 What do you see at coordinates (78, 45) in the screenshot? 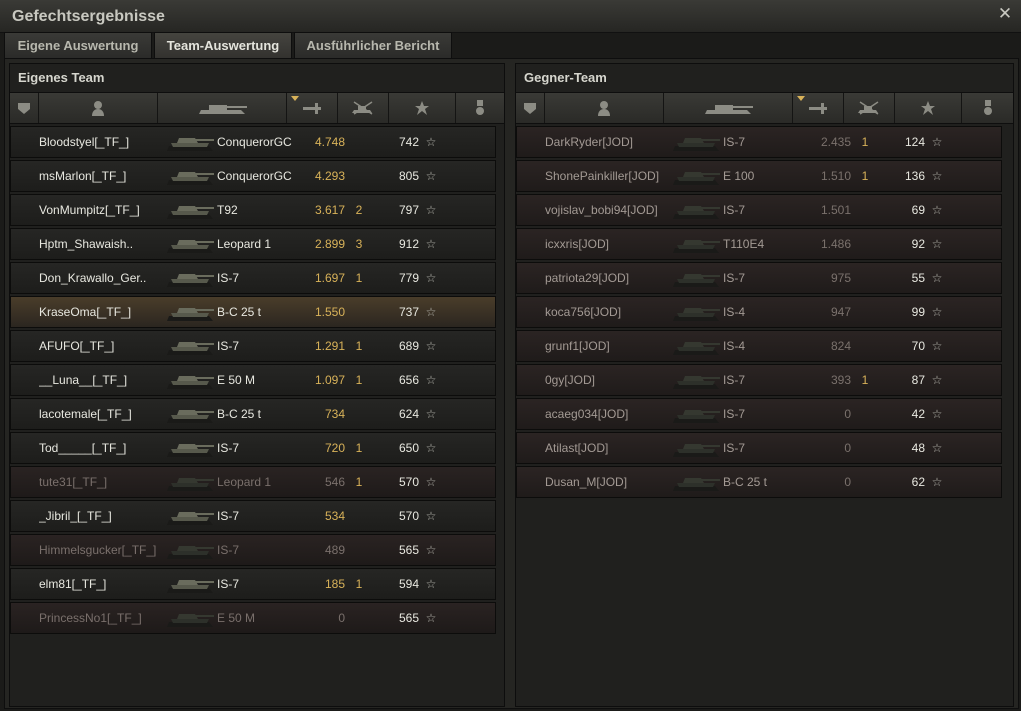
I see `tab-eigene-auswertung: Eigene Auswertung` at bounding box center [78, 45].